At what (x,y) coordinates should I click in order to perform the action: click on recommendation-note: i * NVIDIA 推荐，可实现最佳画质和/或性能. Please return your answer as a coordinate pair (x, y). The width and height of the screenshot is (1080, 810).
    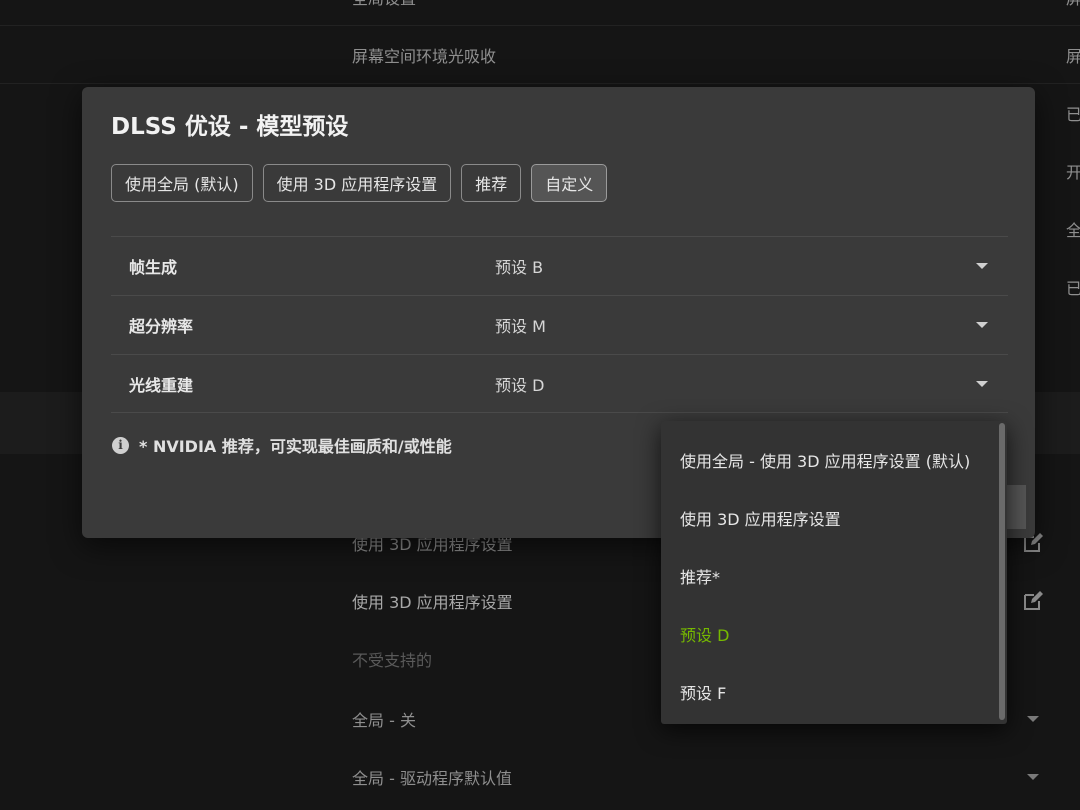
    Looking at the image, I should click on (282, 445).